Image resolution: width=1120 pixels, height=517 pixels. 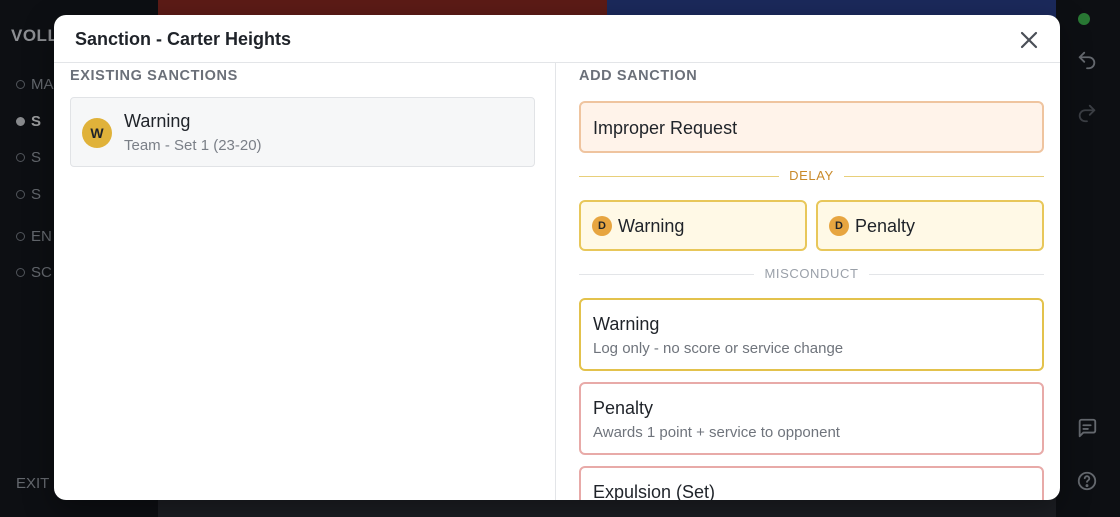 What do you see at coordinates (193, 145) in the screenshot?
I see `existing-sanction-subtitle: Team - Set 1 (23-20)` at bounding box center [193, 145].